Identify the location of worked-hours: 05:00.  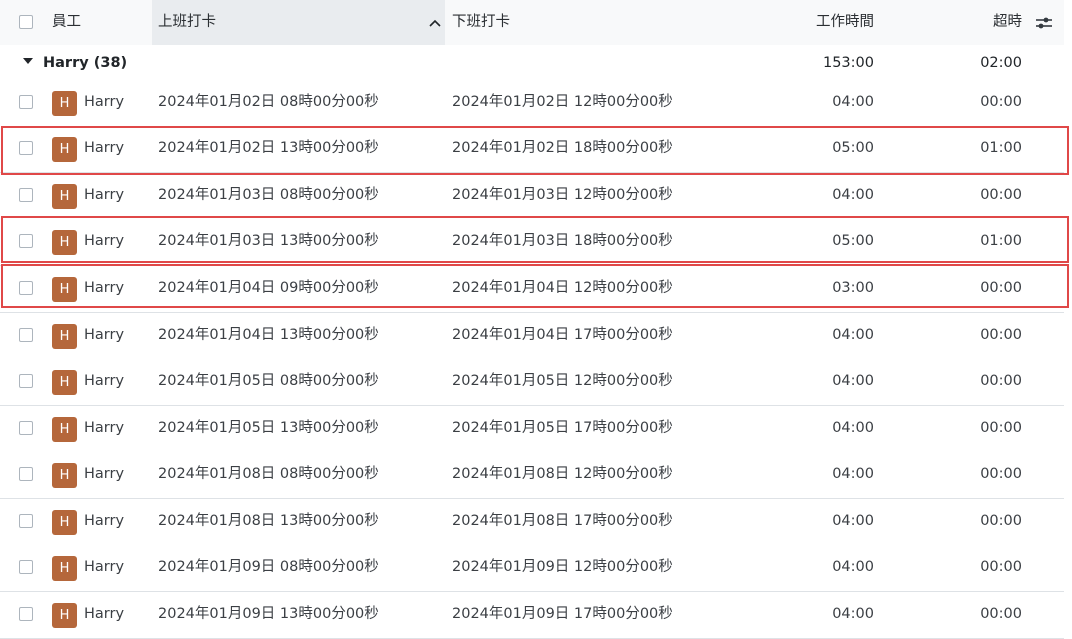
(853, 241).